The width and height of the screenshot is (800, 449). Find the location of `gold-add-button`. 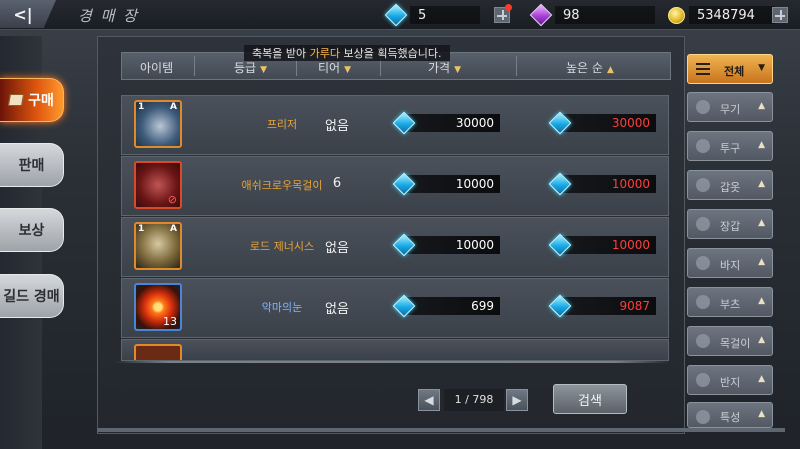

gold-add-button is located at coordinates (780, 15).